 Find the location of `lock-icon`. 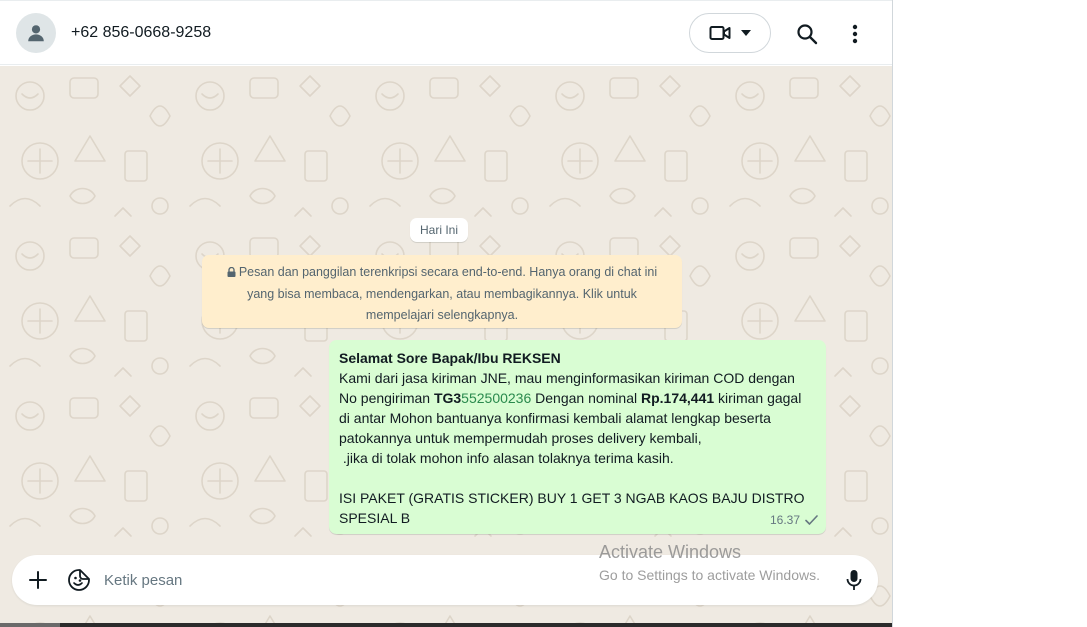

lock-icon is located at coordinates (231, 273).